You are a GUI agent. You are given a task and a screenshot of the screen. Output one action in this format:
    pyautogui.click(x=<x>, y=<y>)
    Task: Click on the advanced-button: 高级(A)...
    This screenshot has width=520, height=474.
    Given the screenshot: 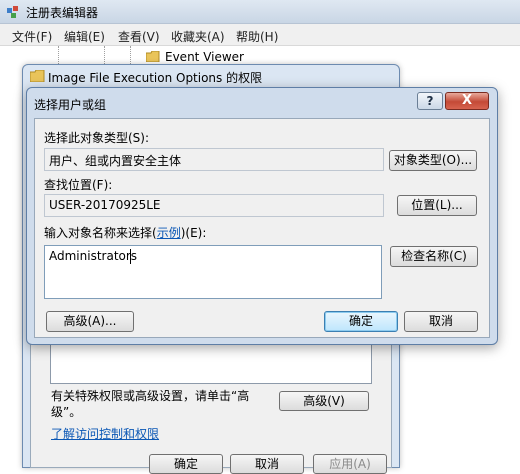 What is the action you would take?
    pyautogui.click(x=90, y=321)
    